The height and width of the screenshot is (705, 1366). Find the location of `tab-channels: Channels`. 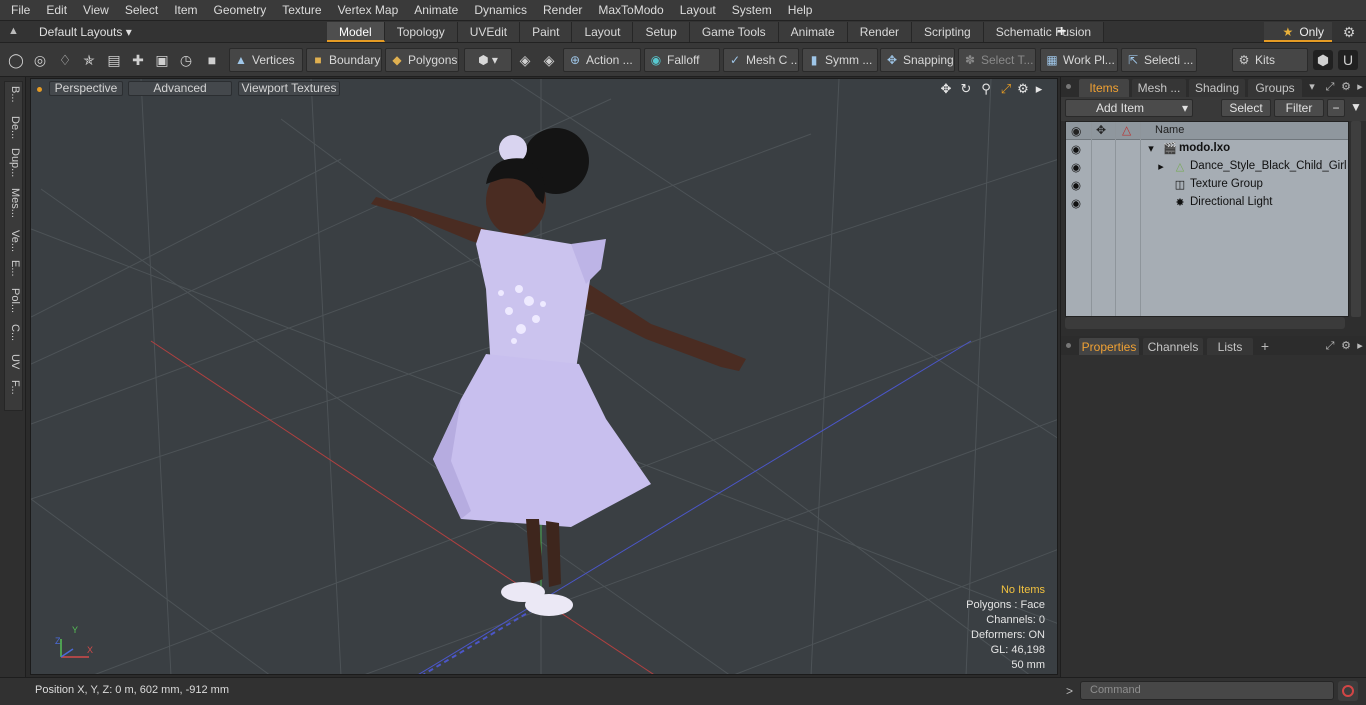

tab-channels: Channels is located at coordinates (1173, 347).